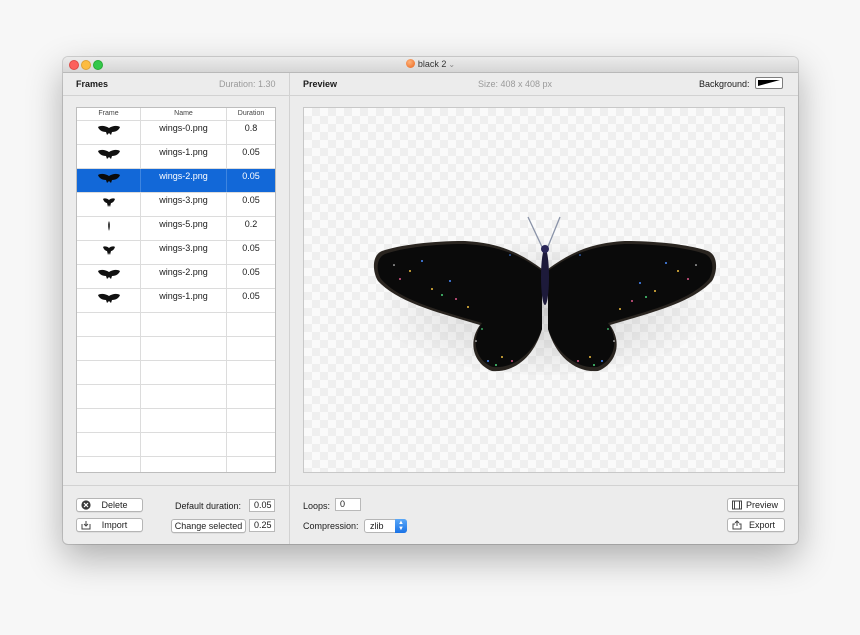 The height and width of the screenshot is (635, 860). What do you see at coordinates (251, 114) in the screenshot?
I see `column-header-duration: Duration` at bounding box center [251, 114].